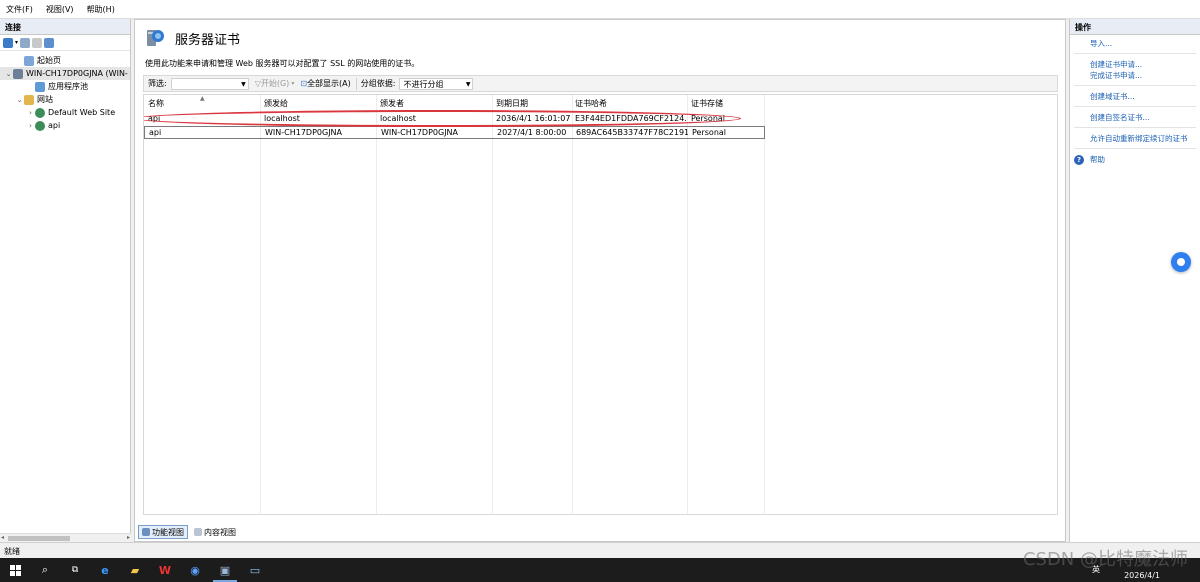 This screenshot has height=582, width=1200. What do you see at coordinates (392, 103) in the screenshot?
I see `column-header: 颁发者` at bounding box center [392, 103].